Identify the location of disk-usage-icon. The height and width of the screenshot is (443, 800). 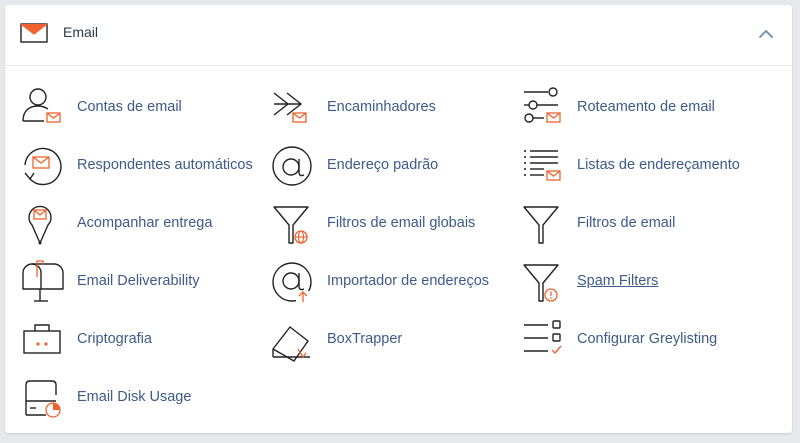
(43, 398).